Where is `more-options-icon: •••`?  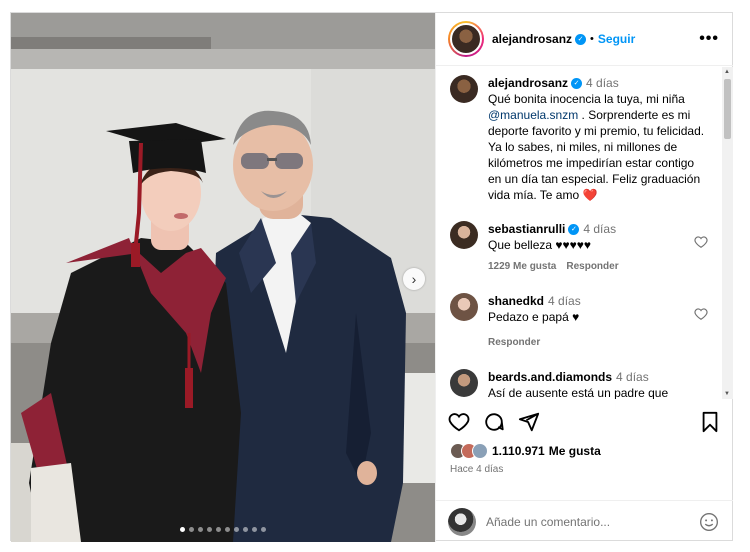
more-options-icon: ••• is located at coordinates (709, 39).